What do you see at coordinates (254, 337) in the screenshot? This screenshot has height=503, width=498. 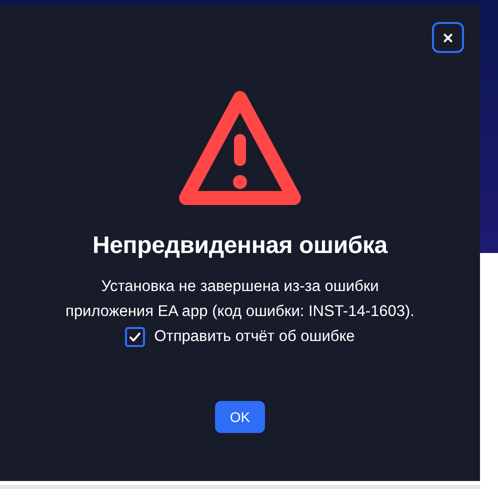 I see `checkbox-label: Отправить отчёт об ошибке` at bounding box center [254, 337].